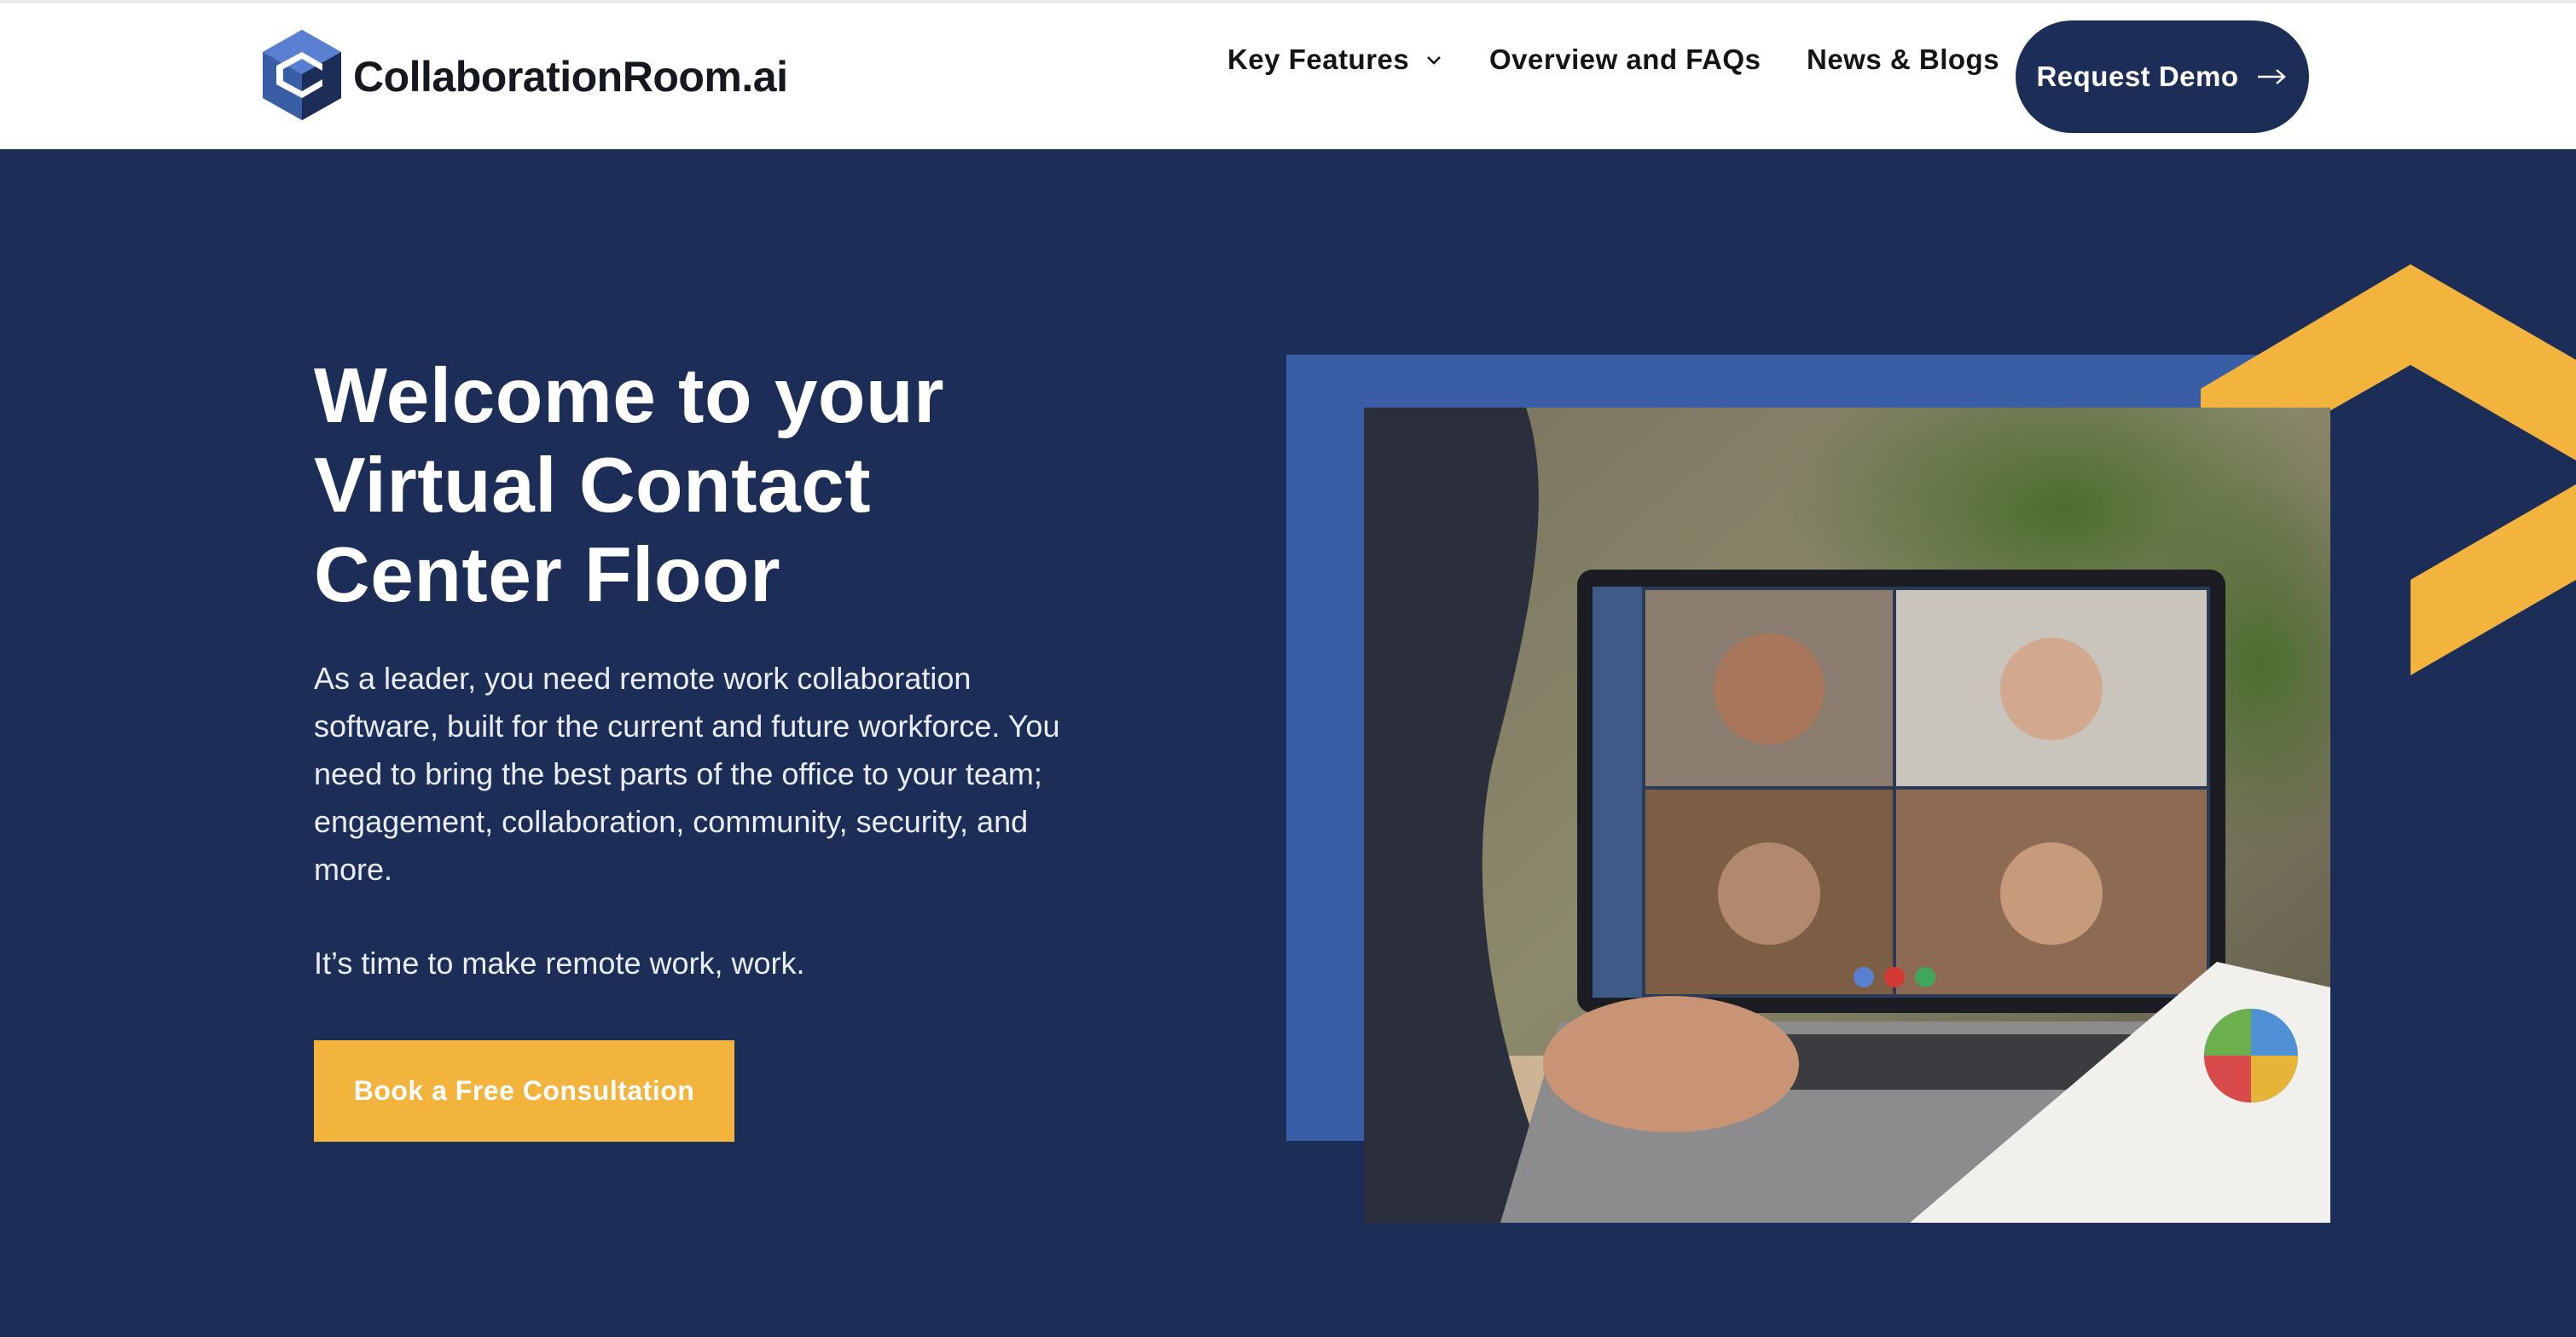 This screenshot has width=2576, height=1337. I want to click on nav-news-blogs: News & Blogs, so click(1903, 59).